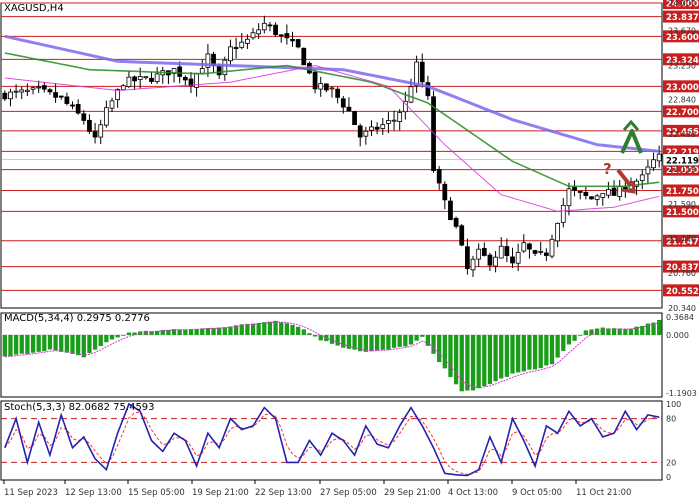 This screenshot has height=500, width=700. What do you see at coordinates (220, 493) in the screenshot?
I see `time-tick-label: 19 Sep 21:00` at bounding box center [220, 493].